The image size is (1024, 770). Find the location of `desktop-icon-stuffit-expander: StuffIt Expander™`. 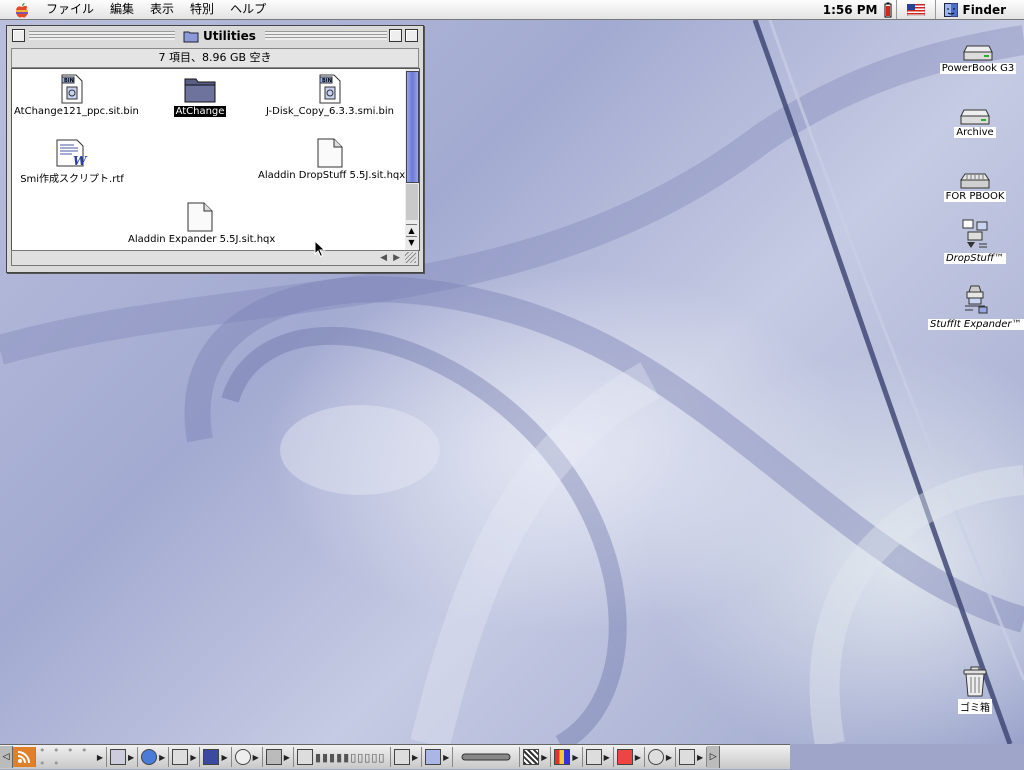

desktop-icon-stuffit-expander: StuffIt Expander™ is located at coordinates (975, 306).